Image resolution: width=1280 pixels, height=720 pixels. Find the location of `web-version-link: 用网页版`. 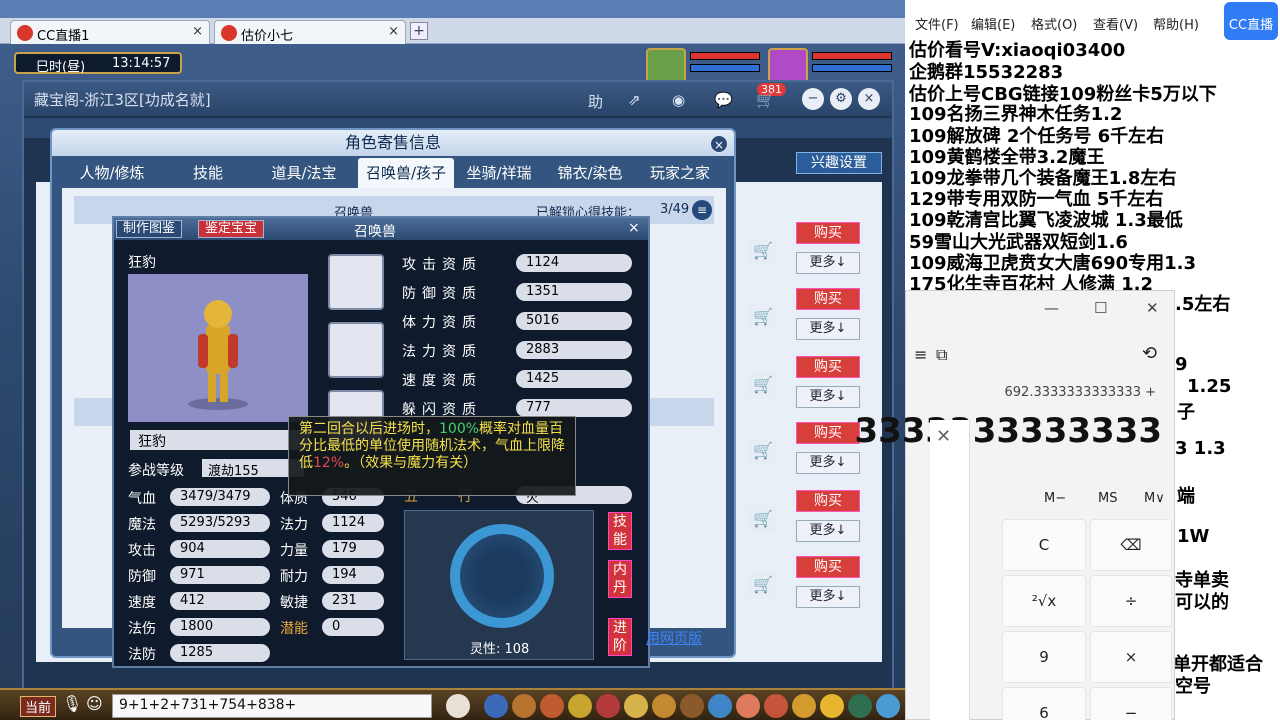

web-version-link: 用网页版 is located at coordinates (674, 638).